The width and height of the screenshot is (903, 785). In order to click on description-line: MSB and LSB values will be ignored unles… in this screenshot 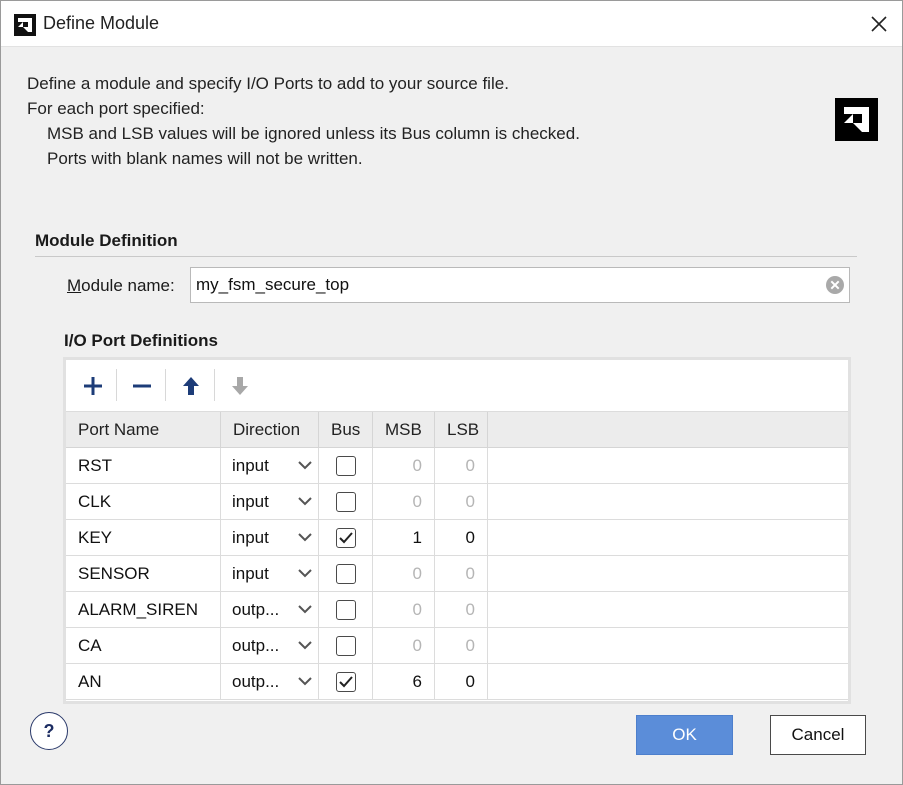, I will do `click(313, 133)`.